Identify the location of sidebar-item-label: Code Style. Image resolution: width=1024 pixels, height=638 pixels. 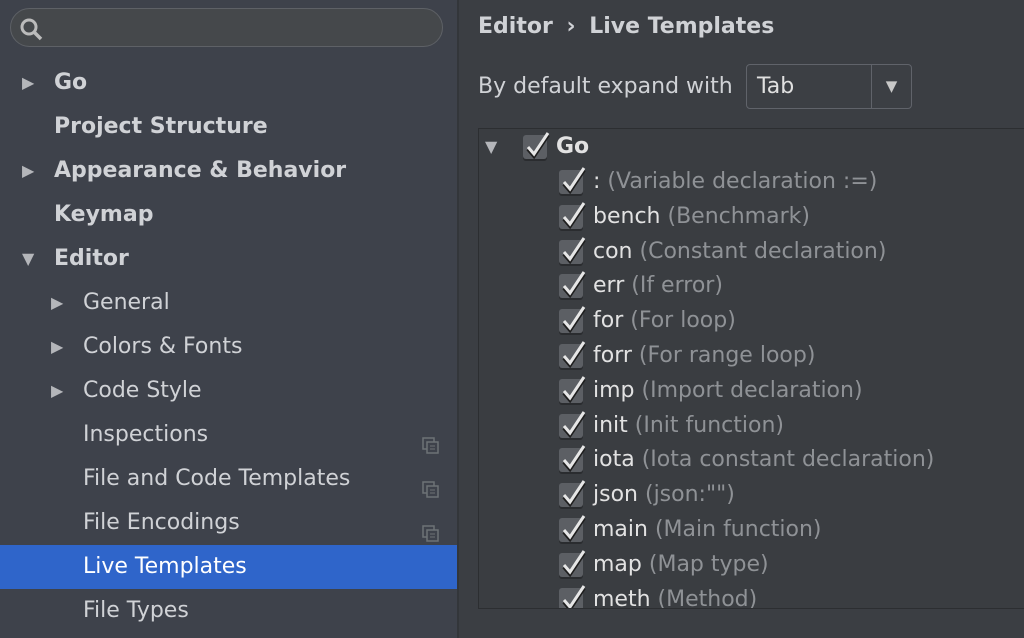
(142, 390).